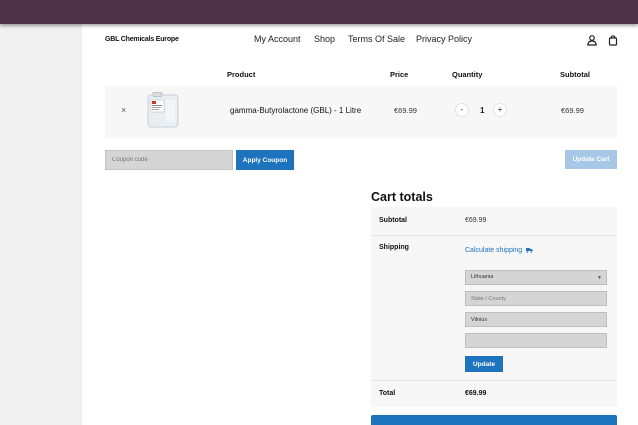 The width and height of the screenshot is (638, 425). Describe the element at coordinates (536, 277) in the screenshot. I see `country-select: Lithuania ▼` at that location.